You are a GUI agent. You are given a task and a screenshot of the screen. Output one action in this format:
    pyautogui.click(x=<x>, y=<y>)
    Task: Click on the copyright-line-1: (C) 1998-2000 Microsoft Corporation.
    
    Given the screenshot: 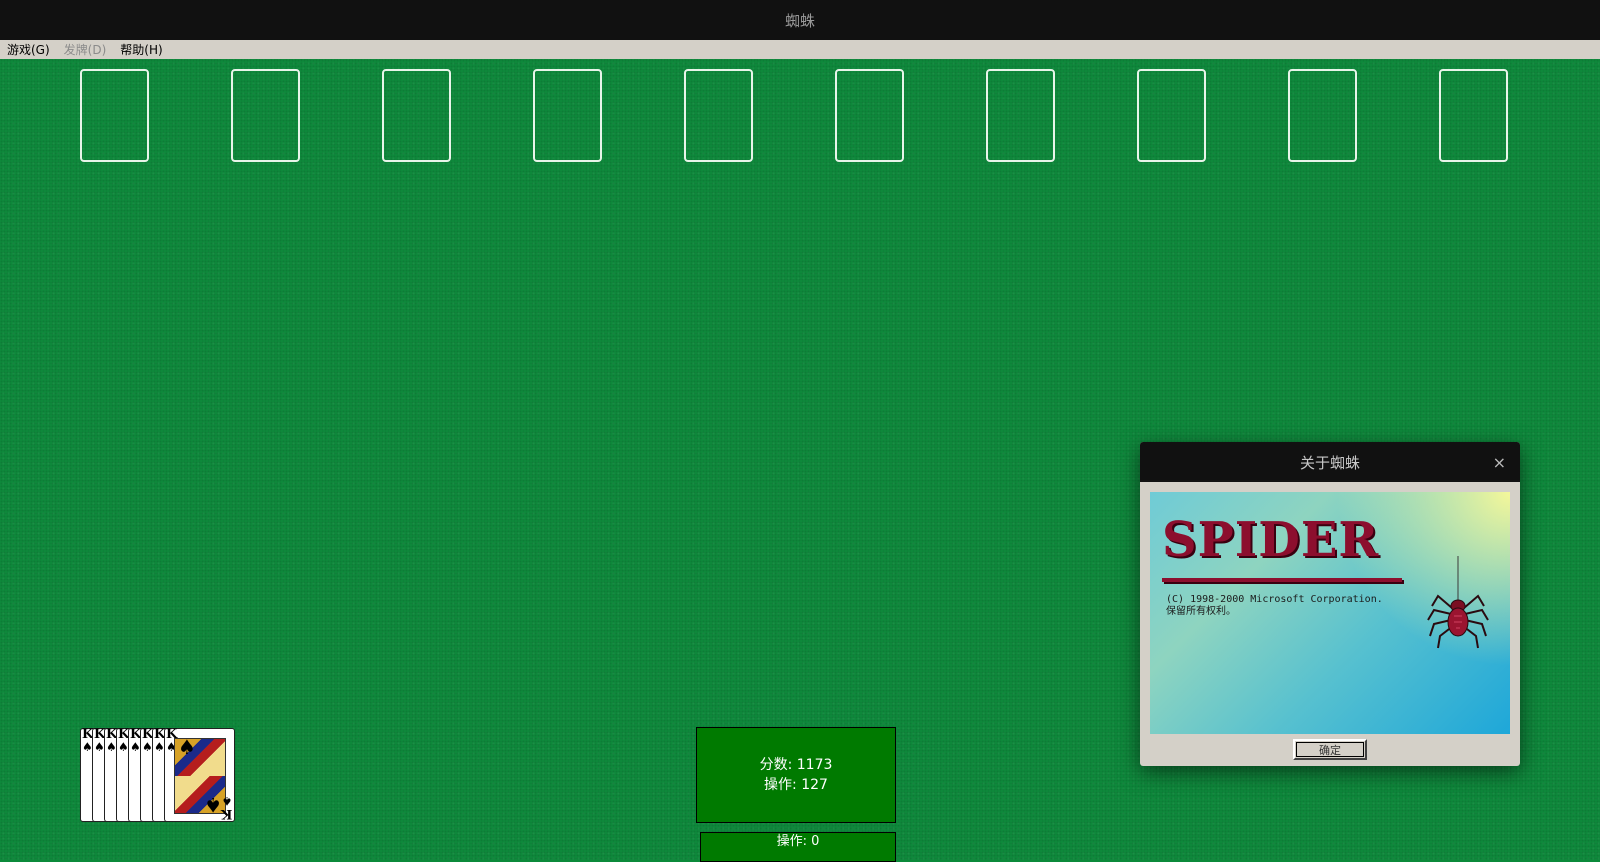 What is the action you would take?
    pyautogui.click(x=1274, y=599)
    